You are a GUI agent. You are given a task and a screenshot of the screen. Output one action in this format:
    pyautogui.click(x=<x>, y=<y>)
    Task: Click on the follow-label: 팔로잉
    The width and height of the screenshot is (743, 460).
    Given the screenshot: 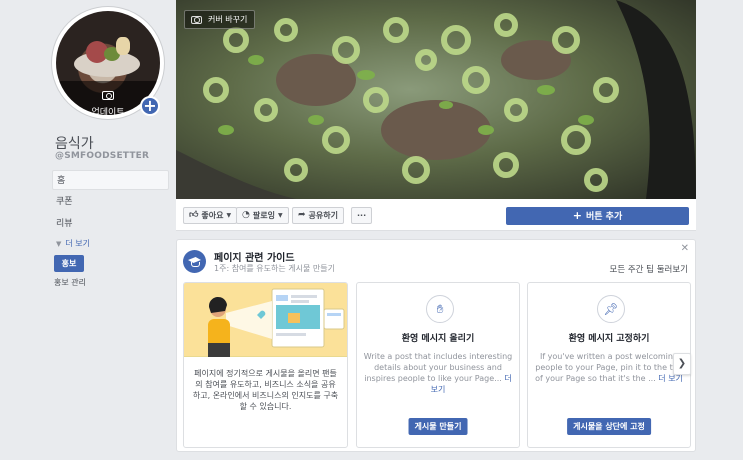 What is the action you would take?
    pyautogui.click(x=263, y=215)
    